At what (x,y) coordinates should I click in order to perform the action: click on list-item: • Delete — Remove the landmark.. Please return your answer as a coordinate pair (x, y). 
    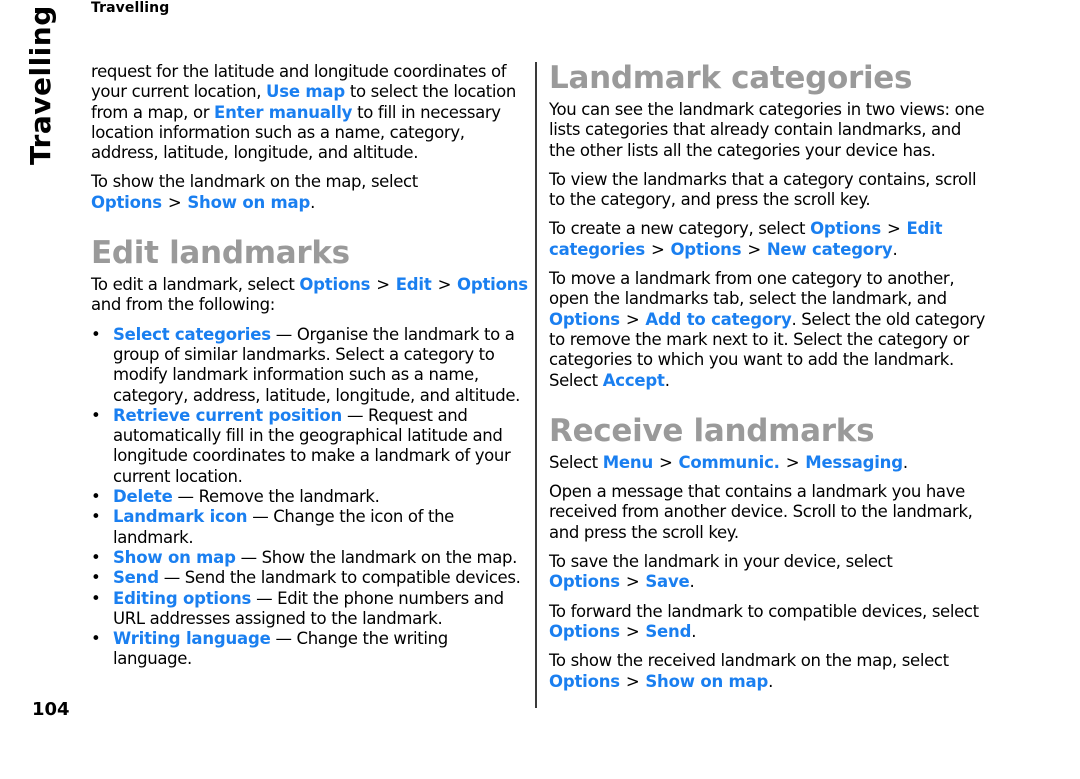
    Looking at the image, I should click on (311, 497).